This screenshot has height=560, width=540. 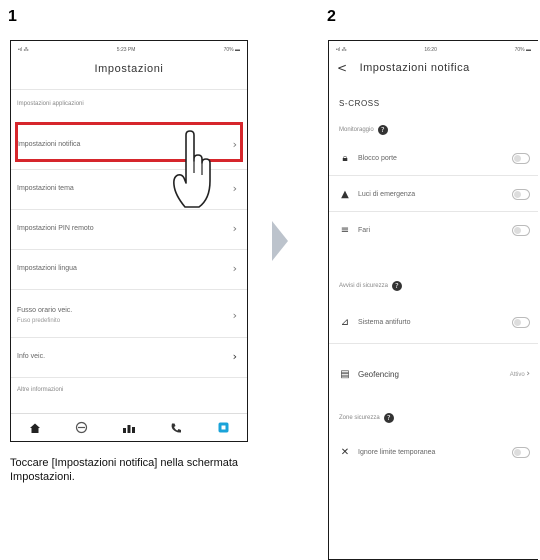 I want to click on section-label-app-settings: Impostazioni applicazioni, so click(x=50, y=104).